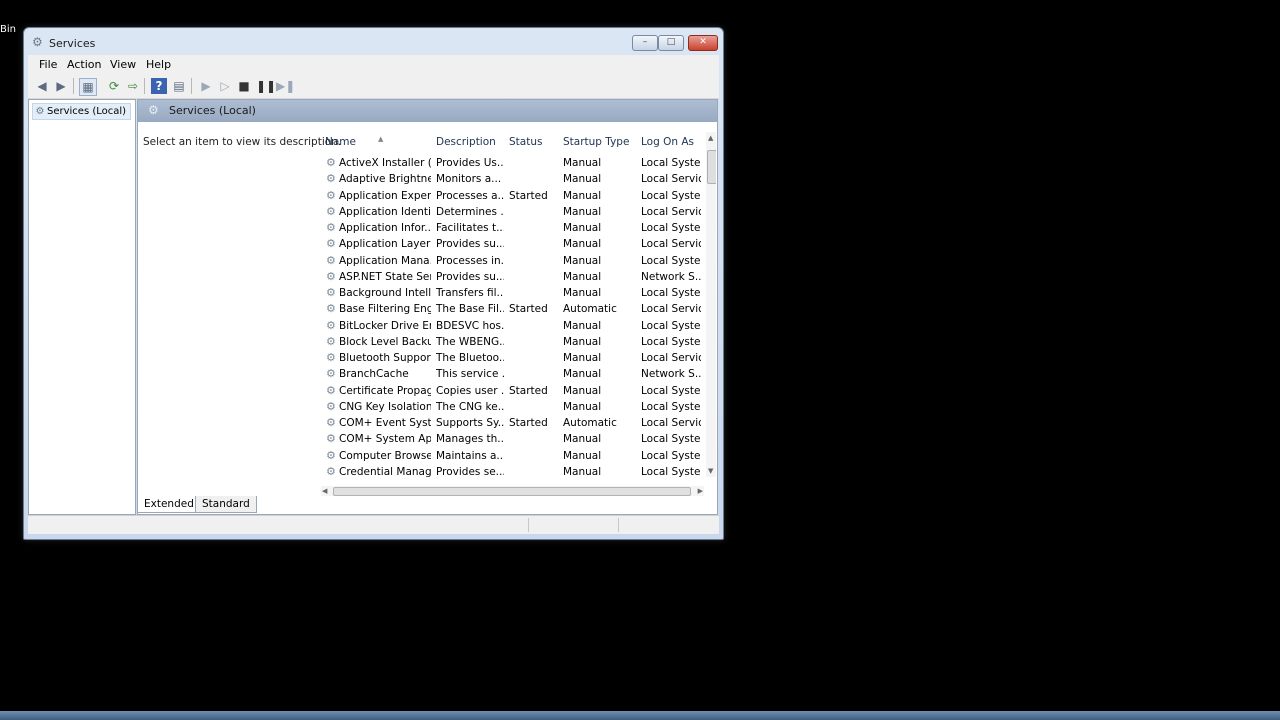 This screenshot has width=1280, height=720. Describe the element at coordinates (640, 715) in the screenshot. I see `taskbar` at that location.